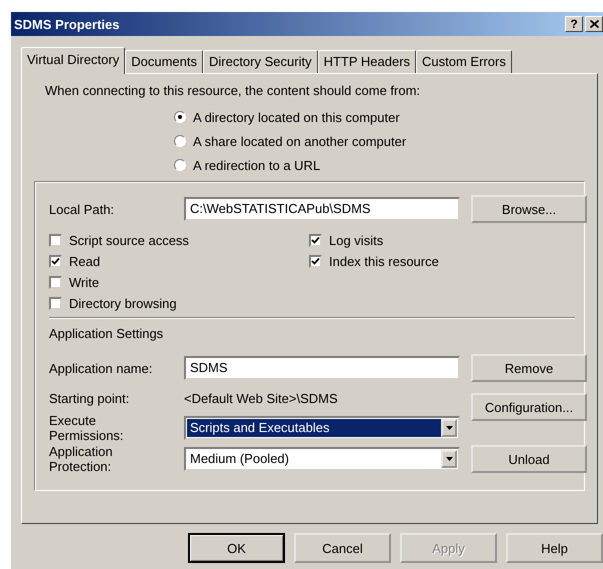  What do you see at coordinates (81, 459) in the screenshot?
I see `field-label: Application Protection:` at bounding box center [81, 459].